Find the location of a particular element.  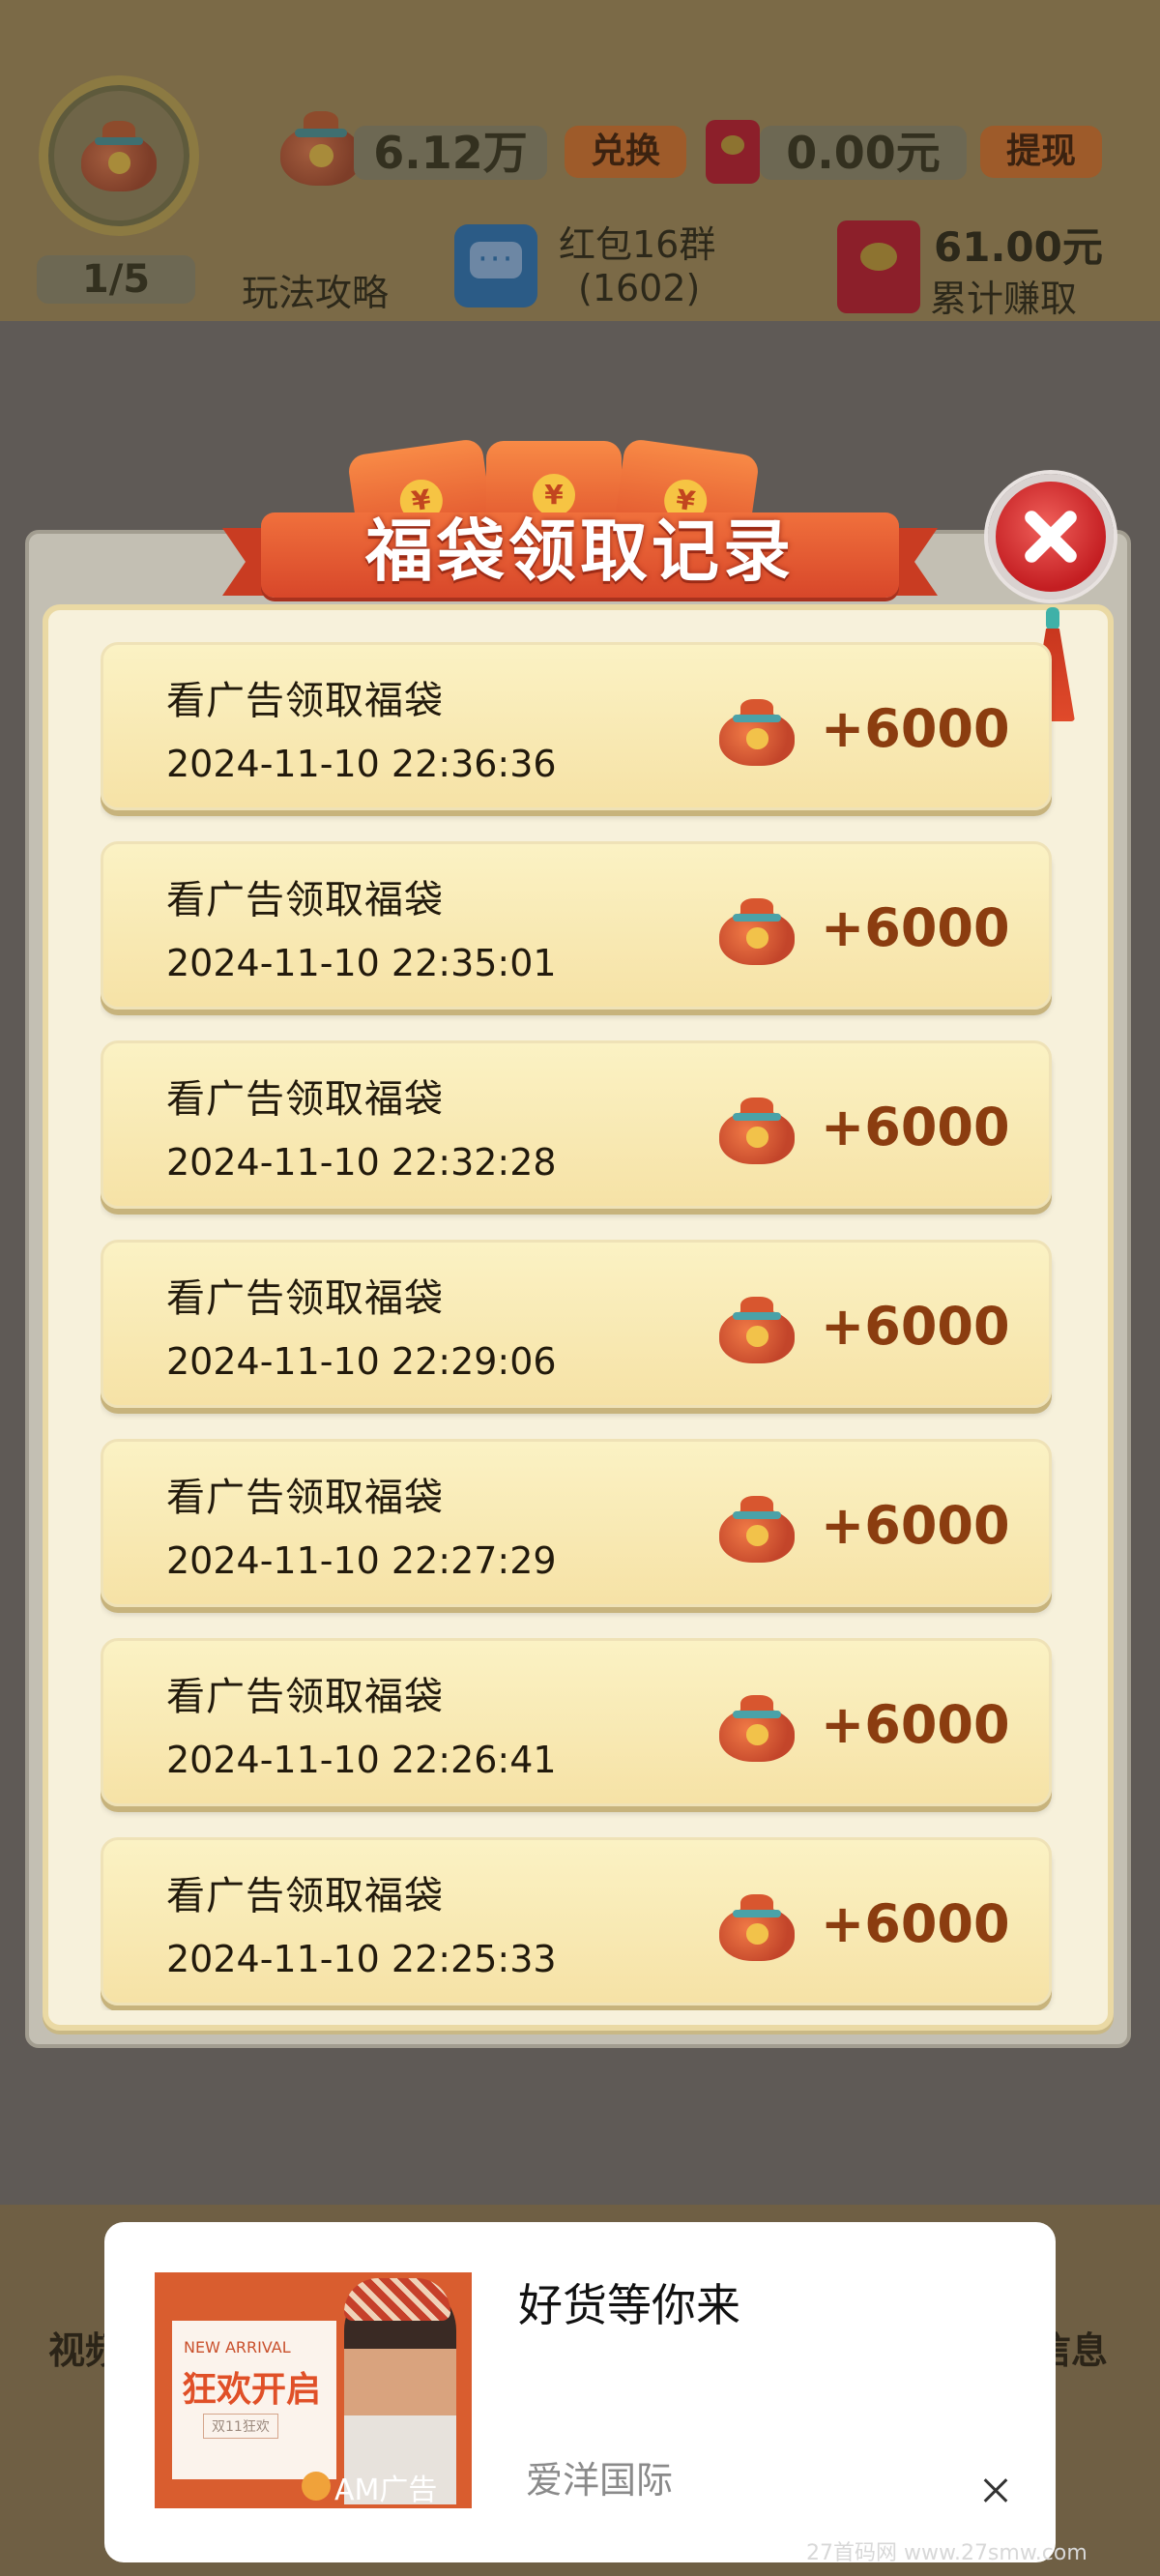

ad-image: NEW ARRIVAL 狂欢开启 双11狂欢 AM广告 is located at coordinates (313, 2390).